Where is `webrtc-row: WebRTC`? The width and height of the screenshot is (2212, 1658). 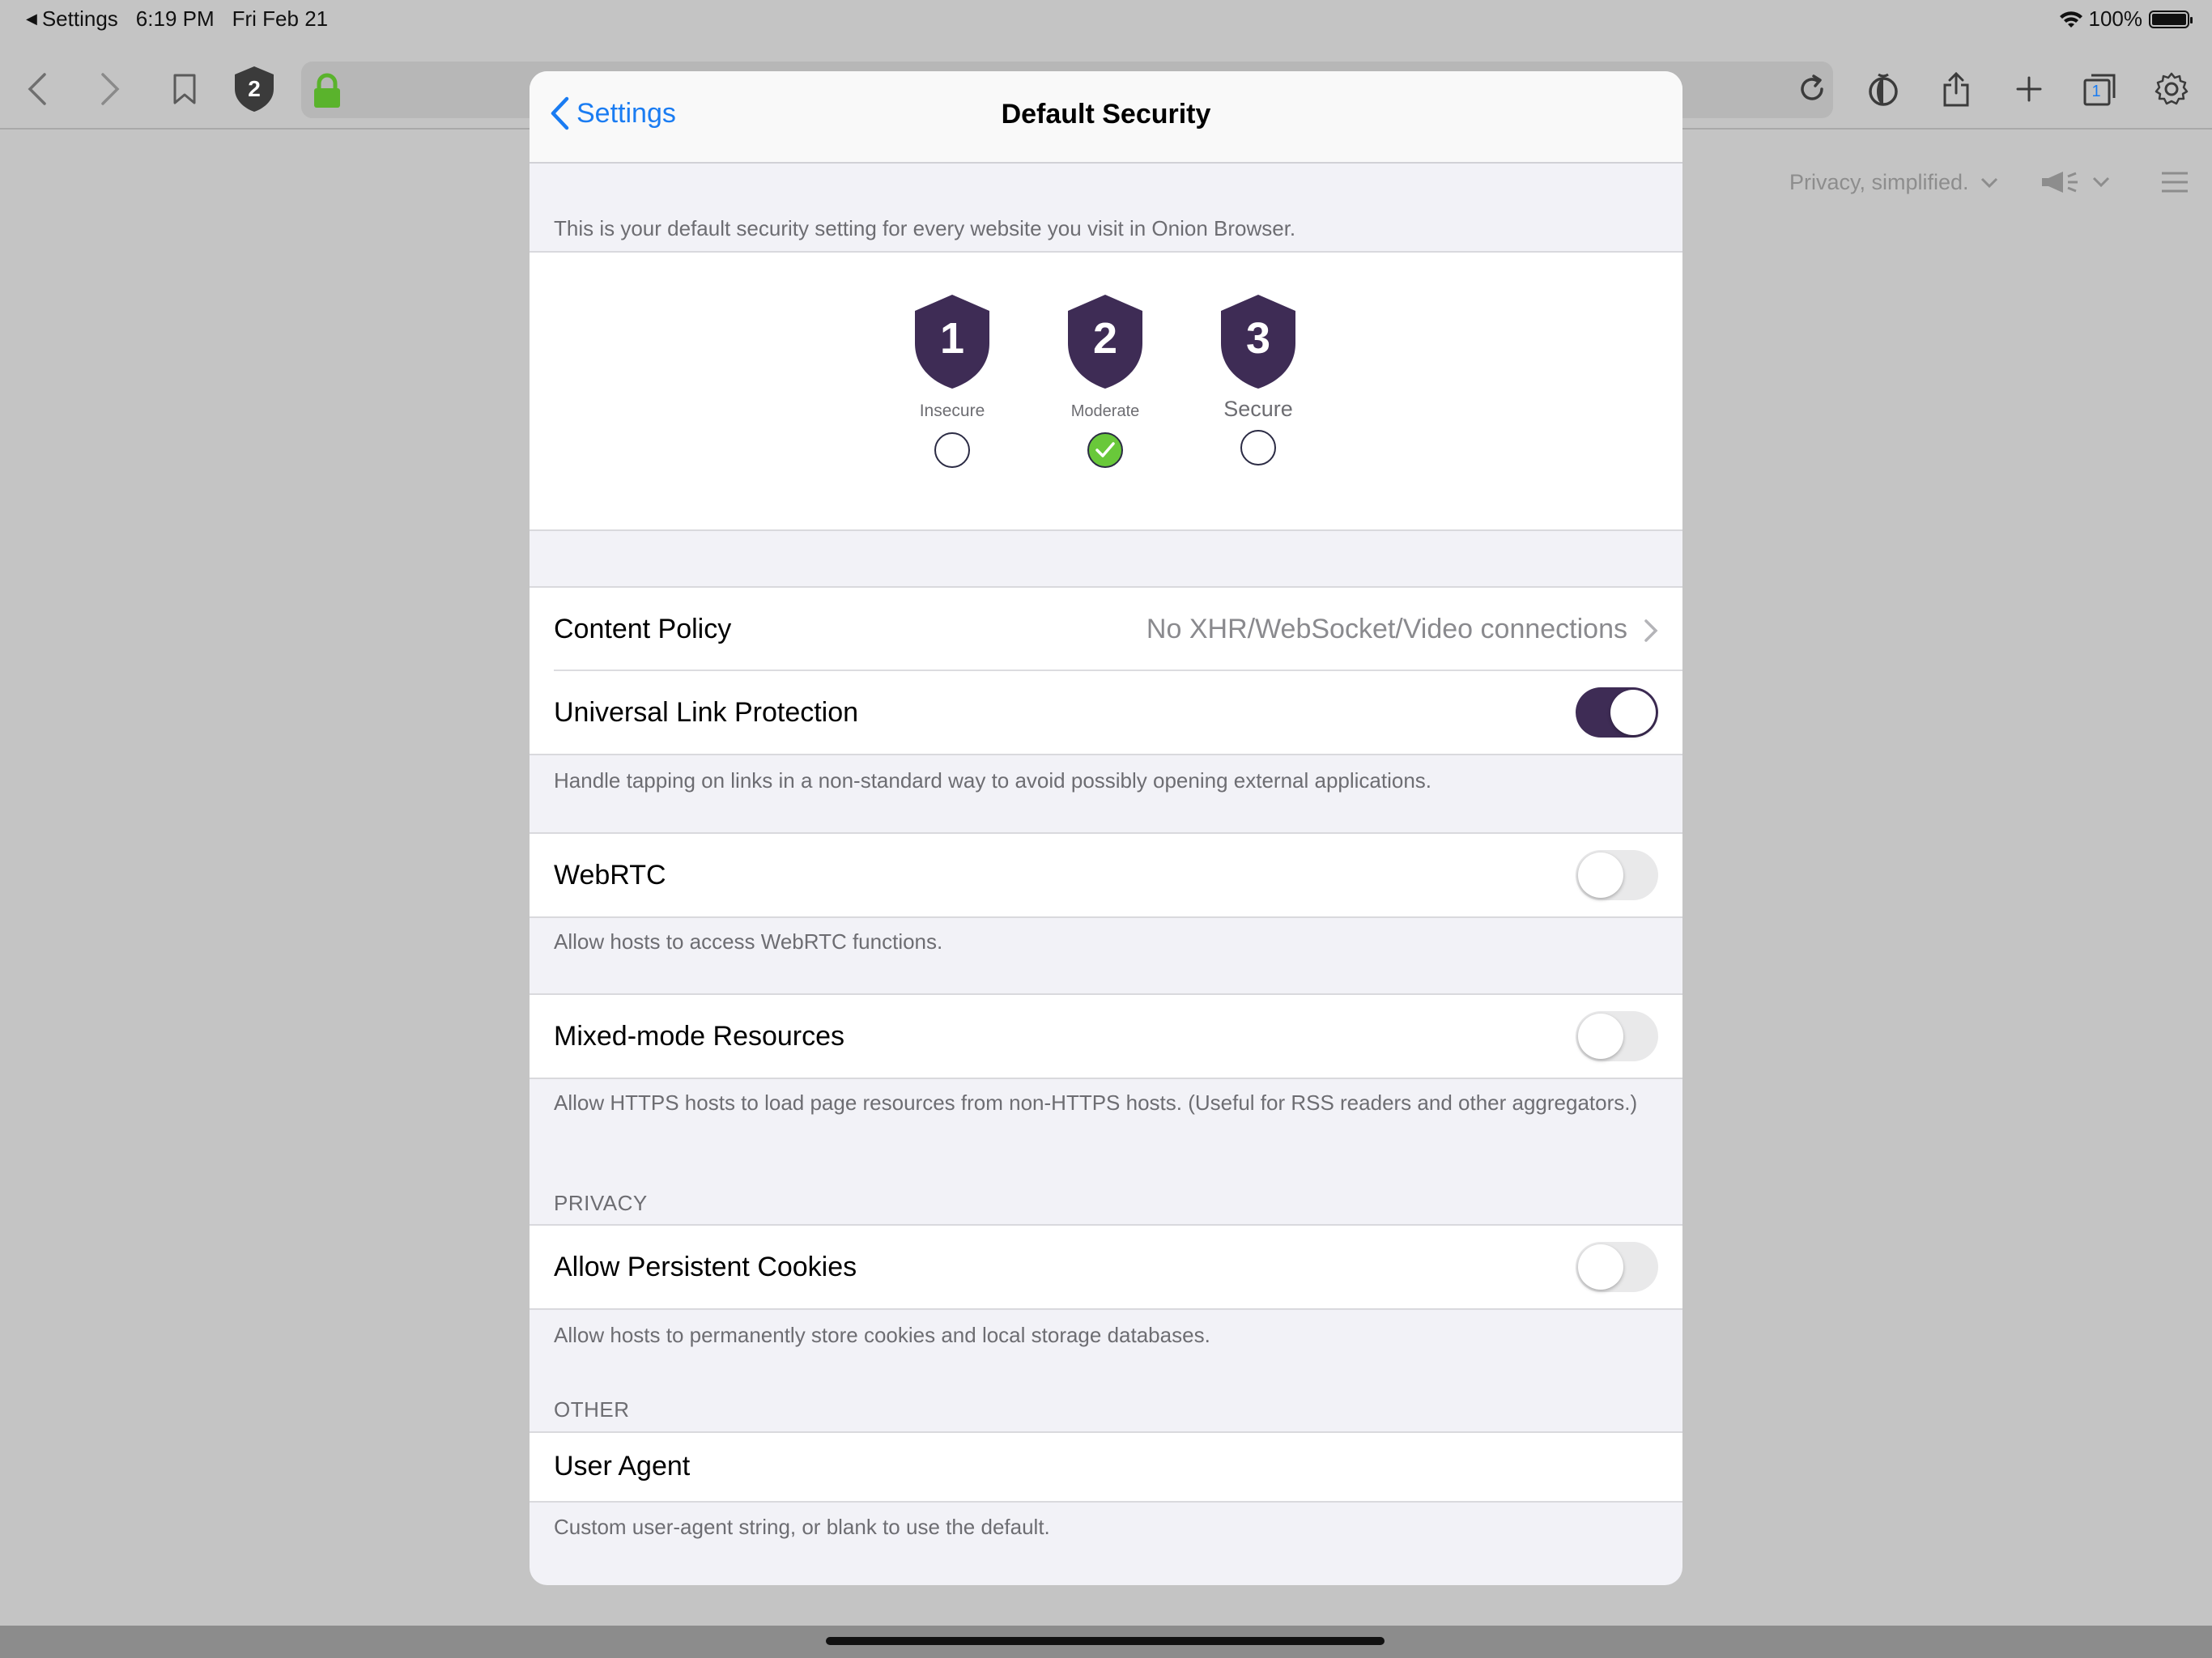
webrtc-row: WebRTC is located at coordinates (1106, 875).